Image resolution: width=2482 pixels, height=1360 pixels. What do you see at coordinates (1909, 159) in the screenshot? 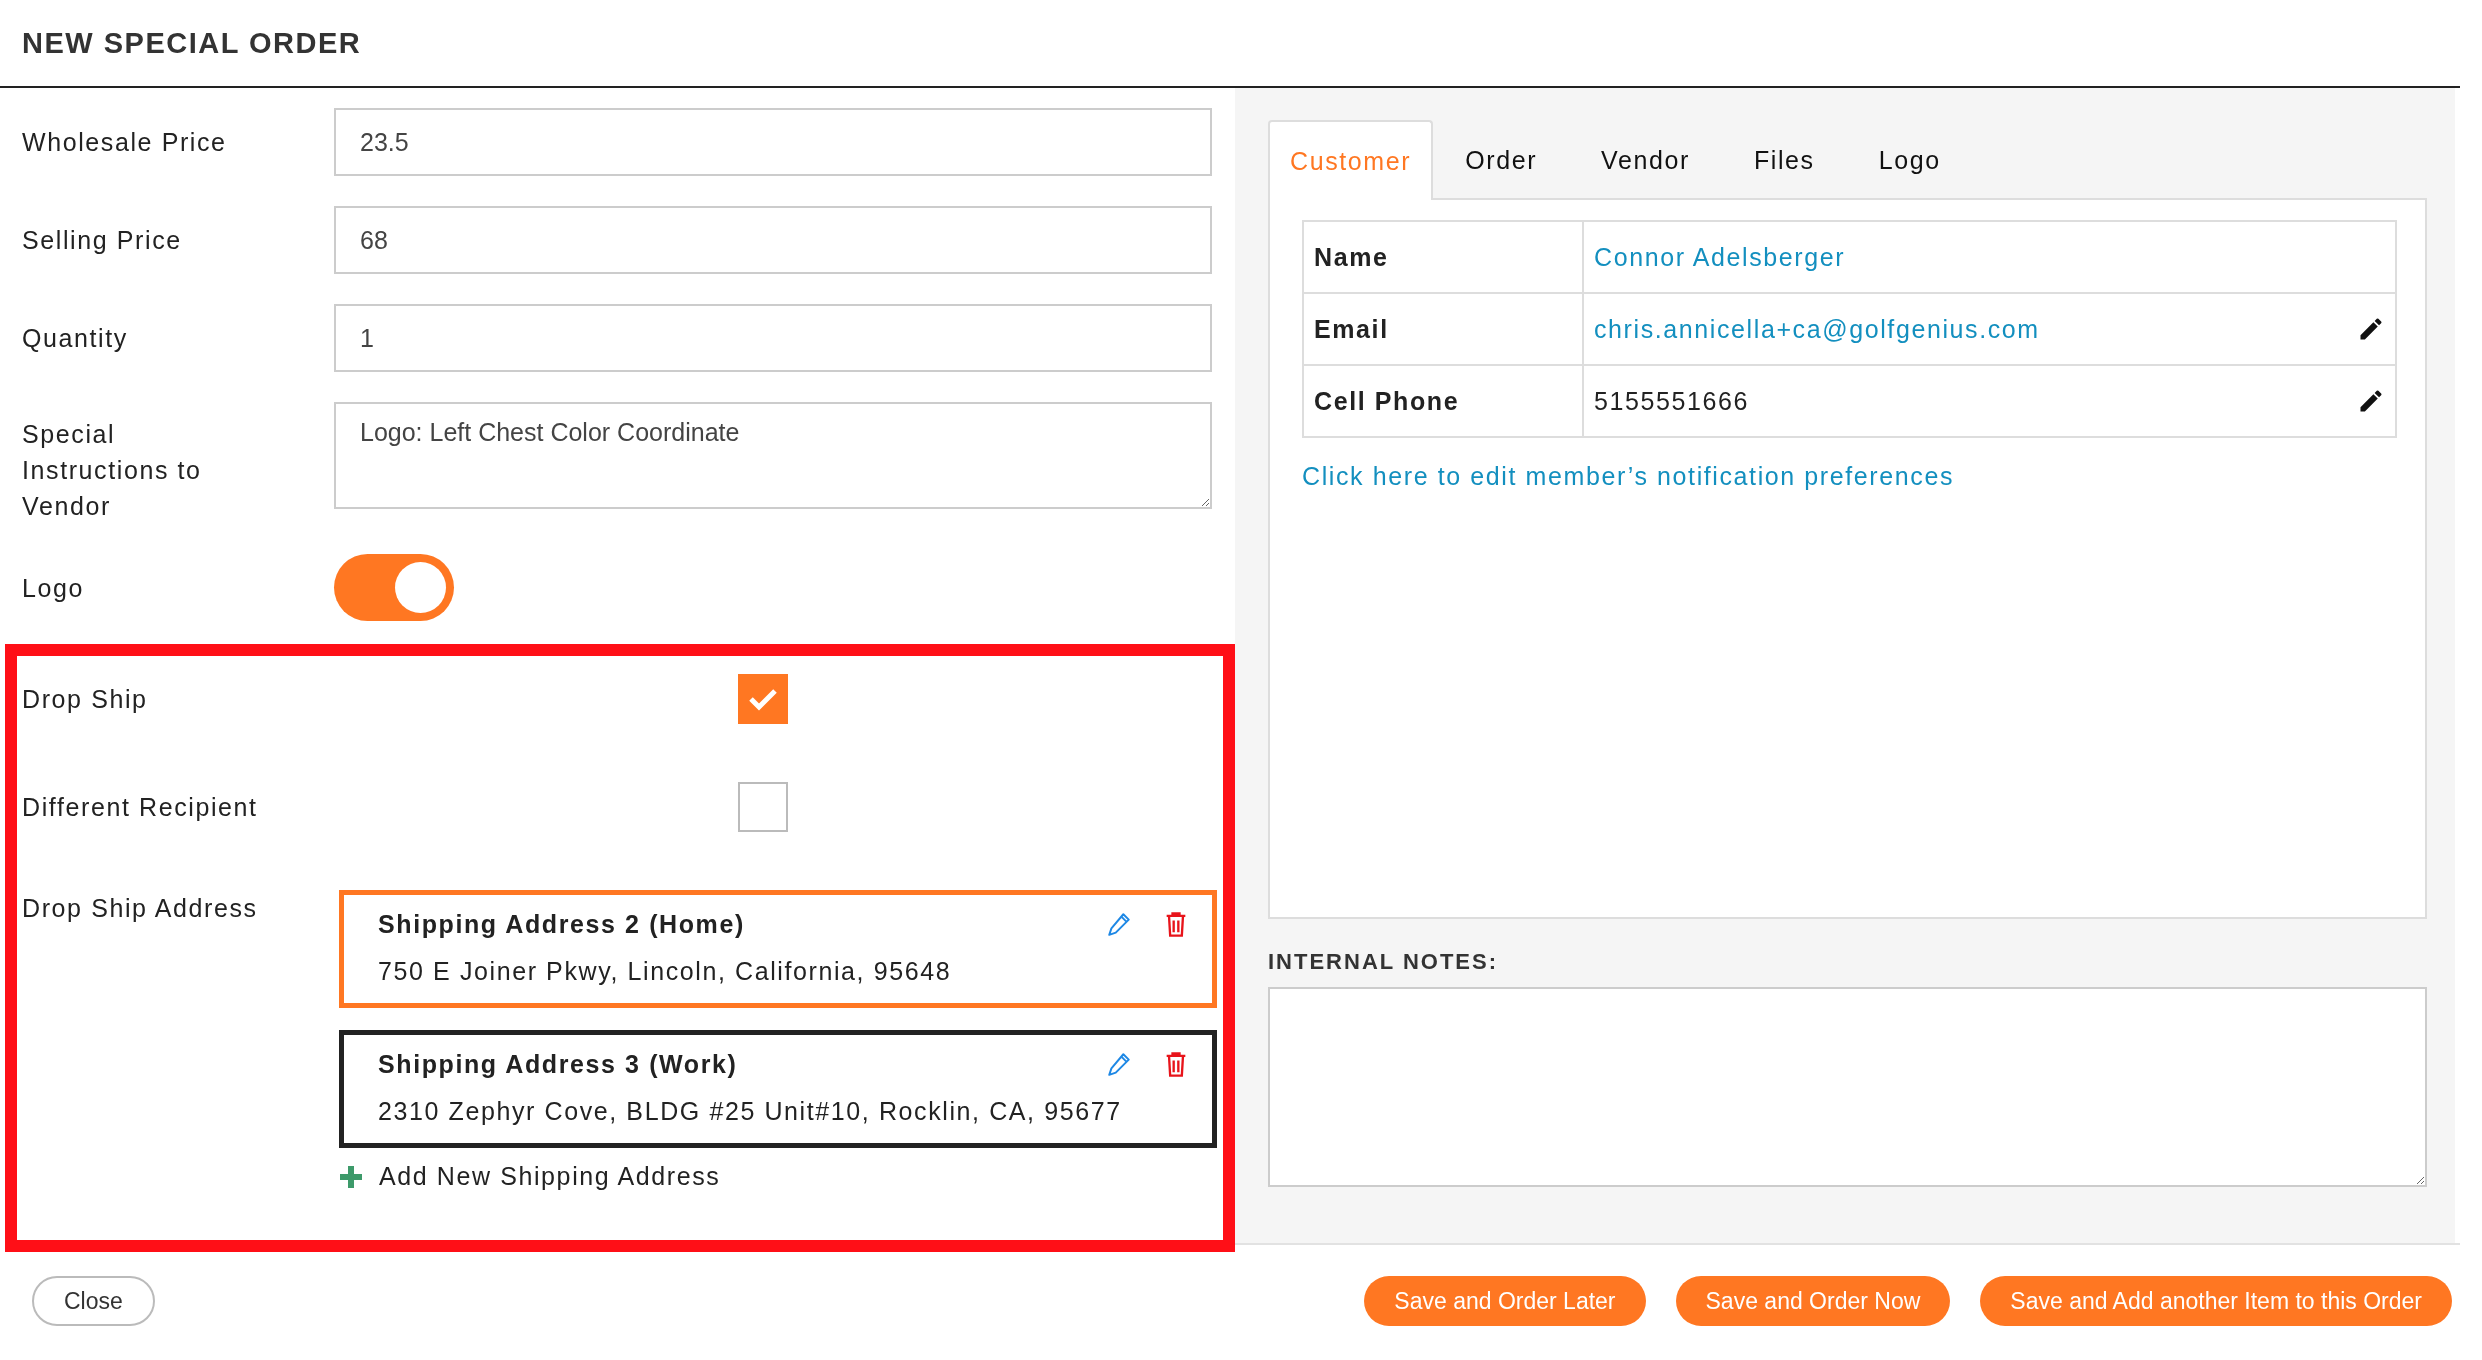
I see `tab: Logo` at bounding box center [1909, 159].